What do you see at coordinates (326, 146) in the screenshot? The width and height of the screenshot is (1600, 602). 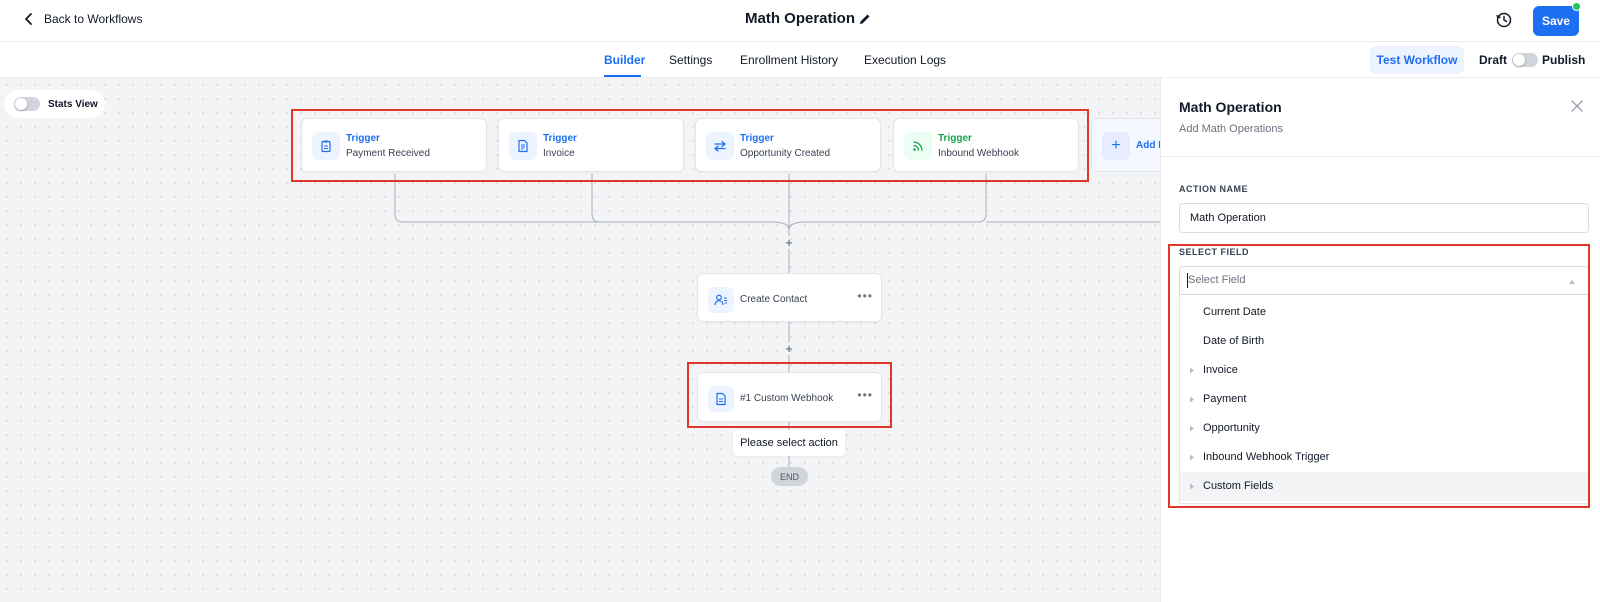 I see `clipboard-icon` at bounding box center [326, 146].